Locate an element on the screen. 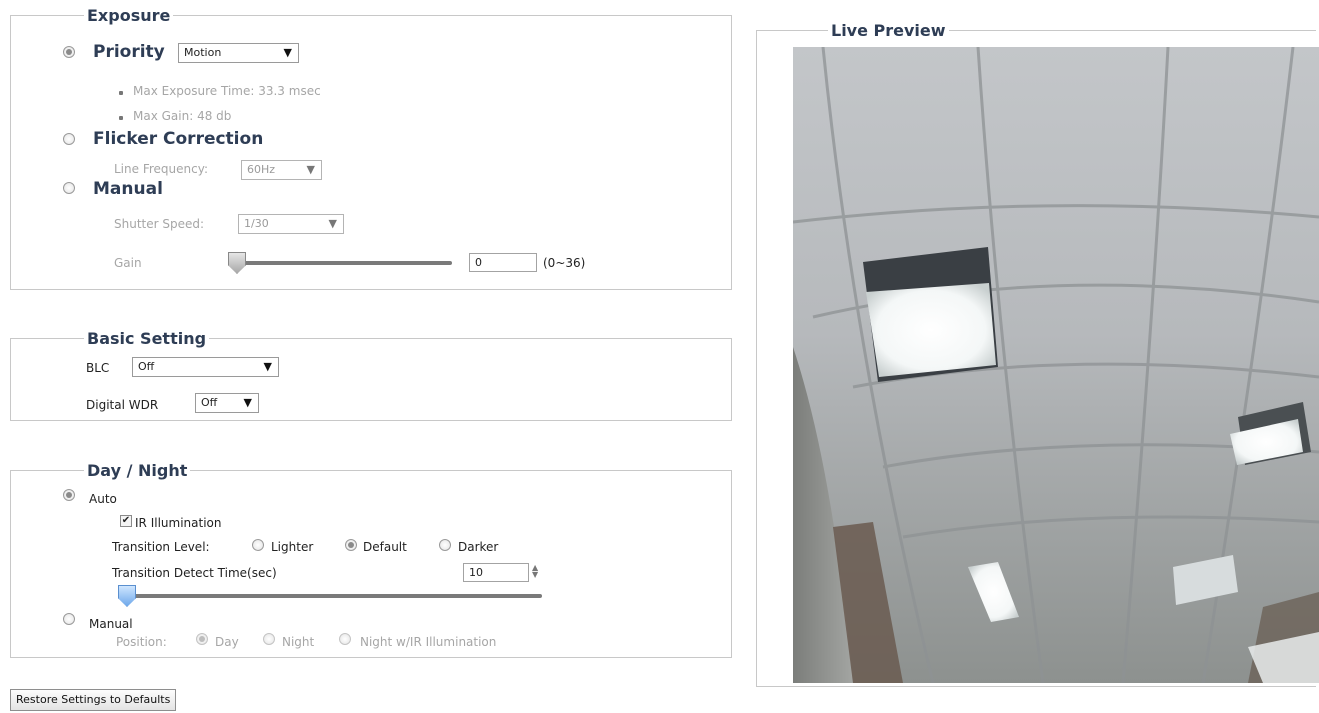  day-night-legend: Day / Night is located at coordinates (137, 471).